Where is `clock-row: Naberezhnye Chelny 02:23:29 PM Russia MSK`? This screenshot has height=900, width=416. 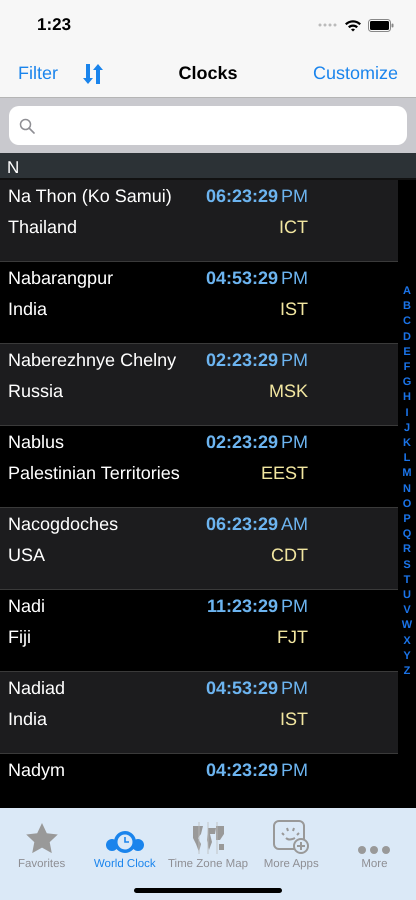 clock-row: Naberezhnye Chelny 02:23:29 PM Russia MSK is located at coordinates (199, 385).